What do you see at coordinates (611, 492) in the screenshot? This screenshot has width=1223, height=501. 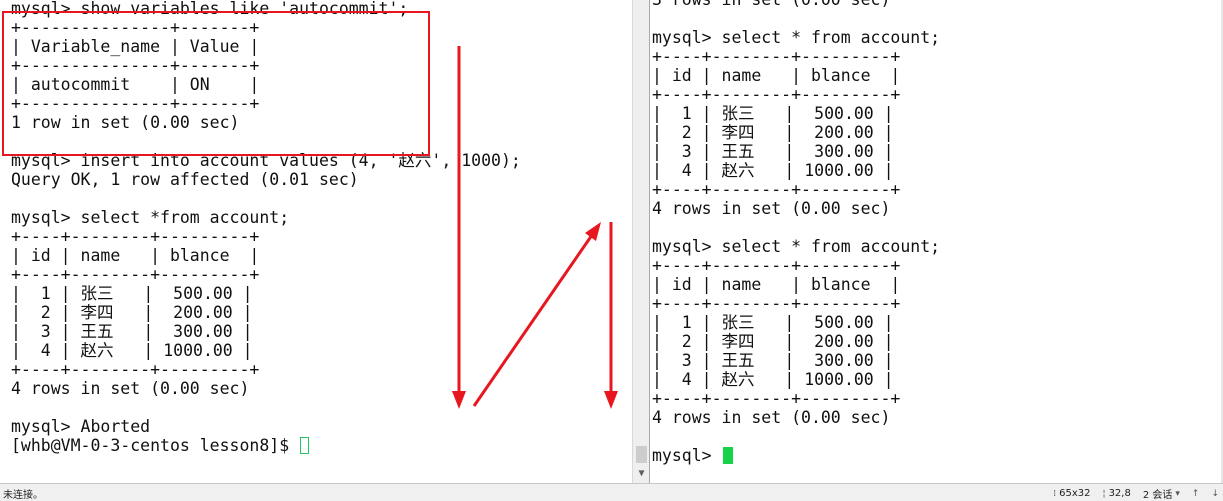 I see `status-bar: 未连接。 ⁞ 65x32 ¦ 32,8 2 会话 ▾ ↑ ↓` at bounding box center [611, 492].